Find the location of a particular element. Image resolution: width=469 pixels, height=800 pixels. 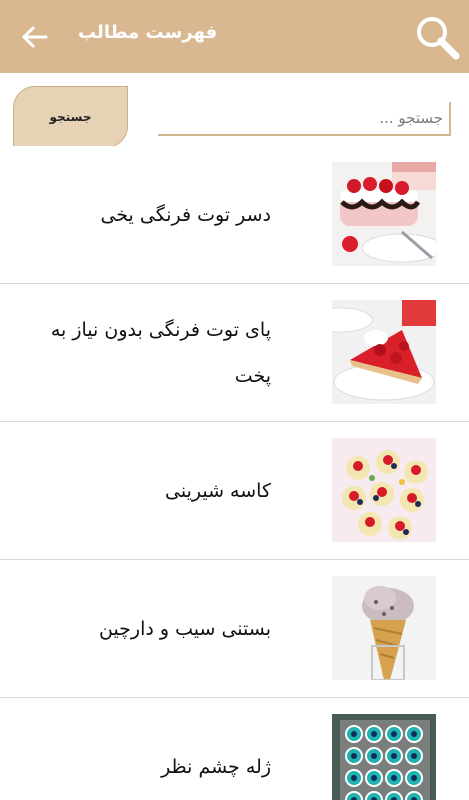

eye-jelly-tray-image is located at coordinates (384, 757).